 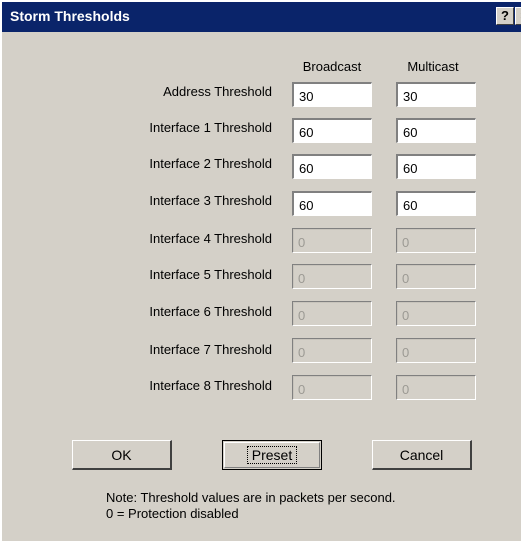 I want to click on interface-1-broadcast-input, so click(x=332, y=130).